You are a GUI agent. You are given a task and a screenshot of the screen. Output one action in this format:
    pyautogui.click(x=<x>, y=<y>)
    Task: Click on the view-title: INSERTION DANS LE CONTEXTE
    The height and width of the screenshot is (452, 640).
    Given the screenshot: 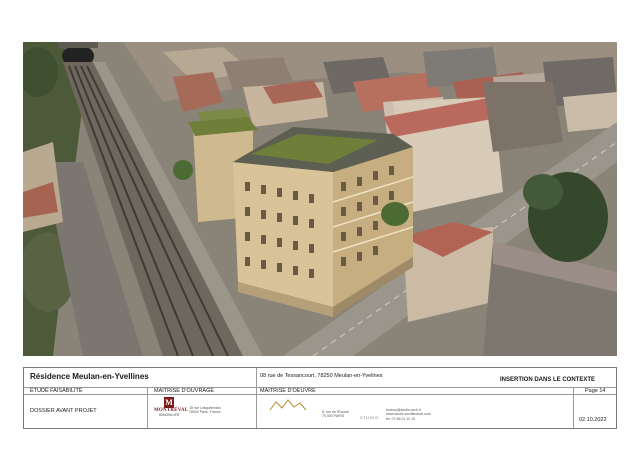 What is the action you would take?
    pyautogui.click(x=548, y=380)
    